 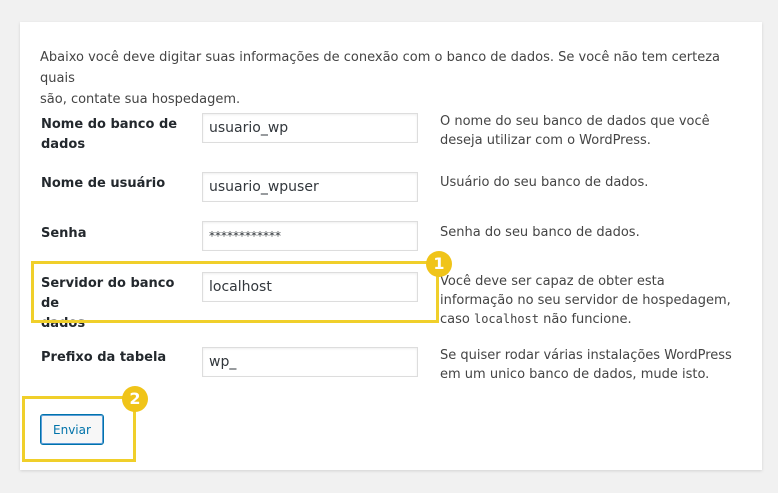 I want to click on highlight-box-submit, so click(x=79, y=429).